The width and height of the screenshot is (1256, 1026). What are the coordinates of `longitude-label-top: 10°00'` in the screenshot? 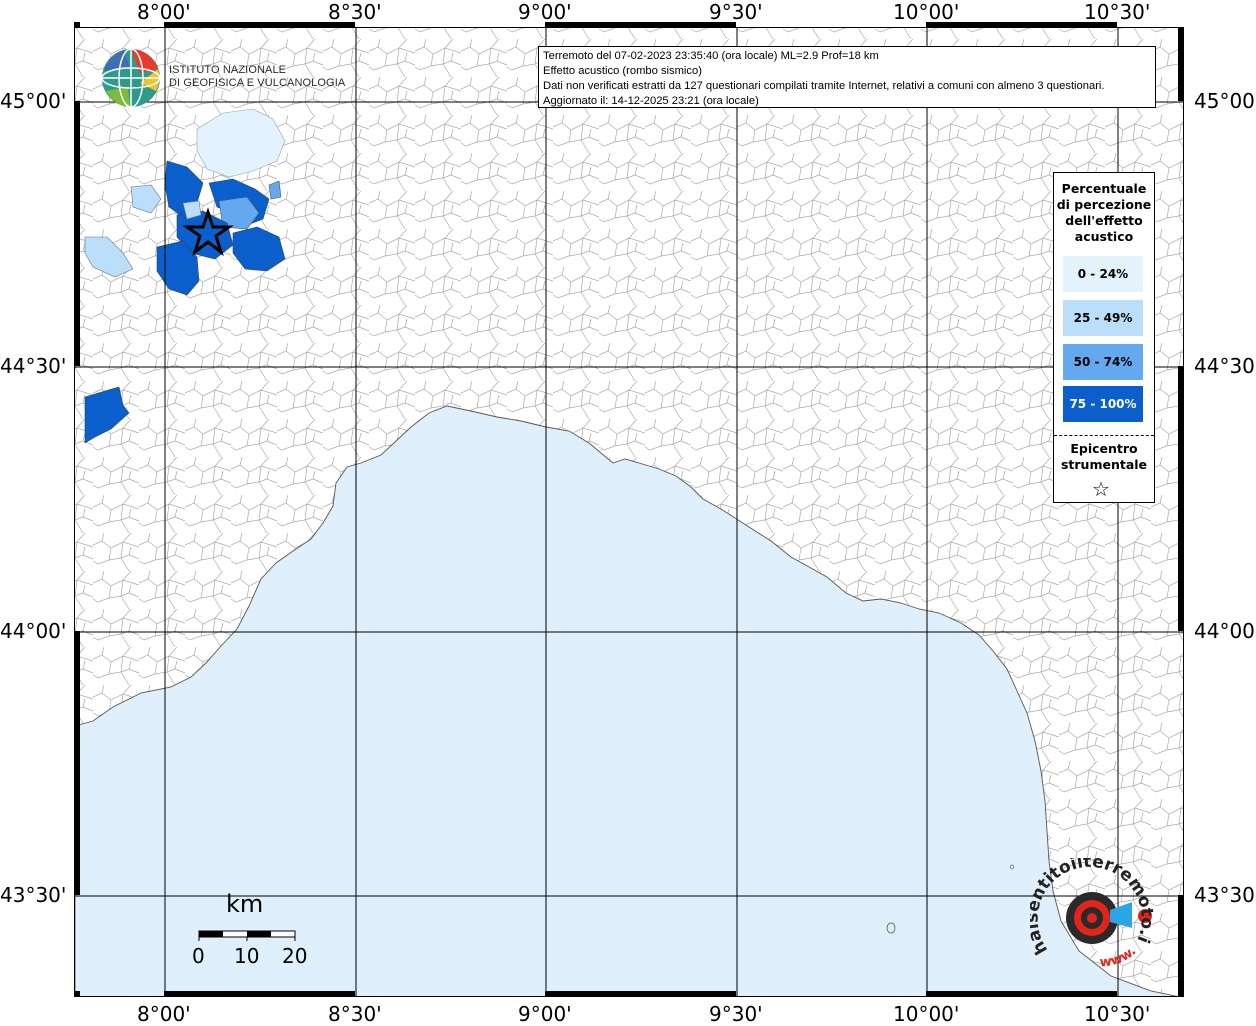 It's located at (926, 12).